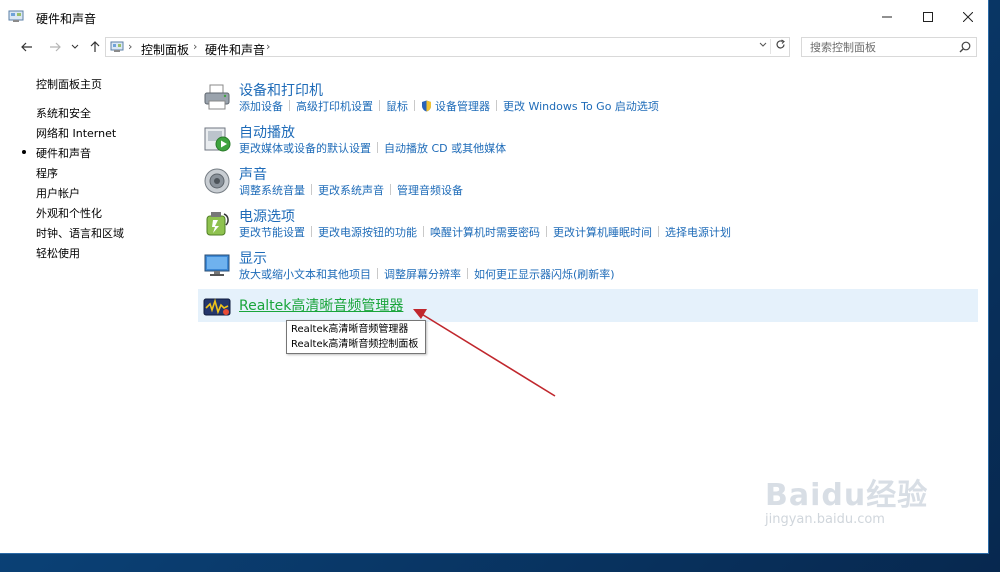 This screenshot has width=1000, height=572. What do you see at coordinates (462, 106) in the screenshot?
I see `link-device-manager: 设备管理器` at bounding box center [462, 106].